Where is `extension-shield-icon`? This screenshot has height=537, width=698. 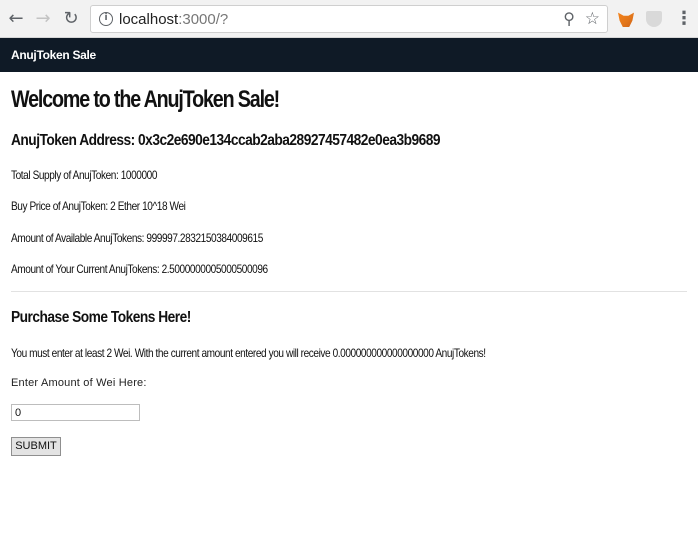
extension-shield-icon is located at coordinates (654, 19).